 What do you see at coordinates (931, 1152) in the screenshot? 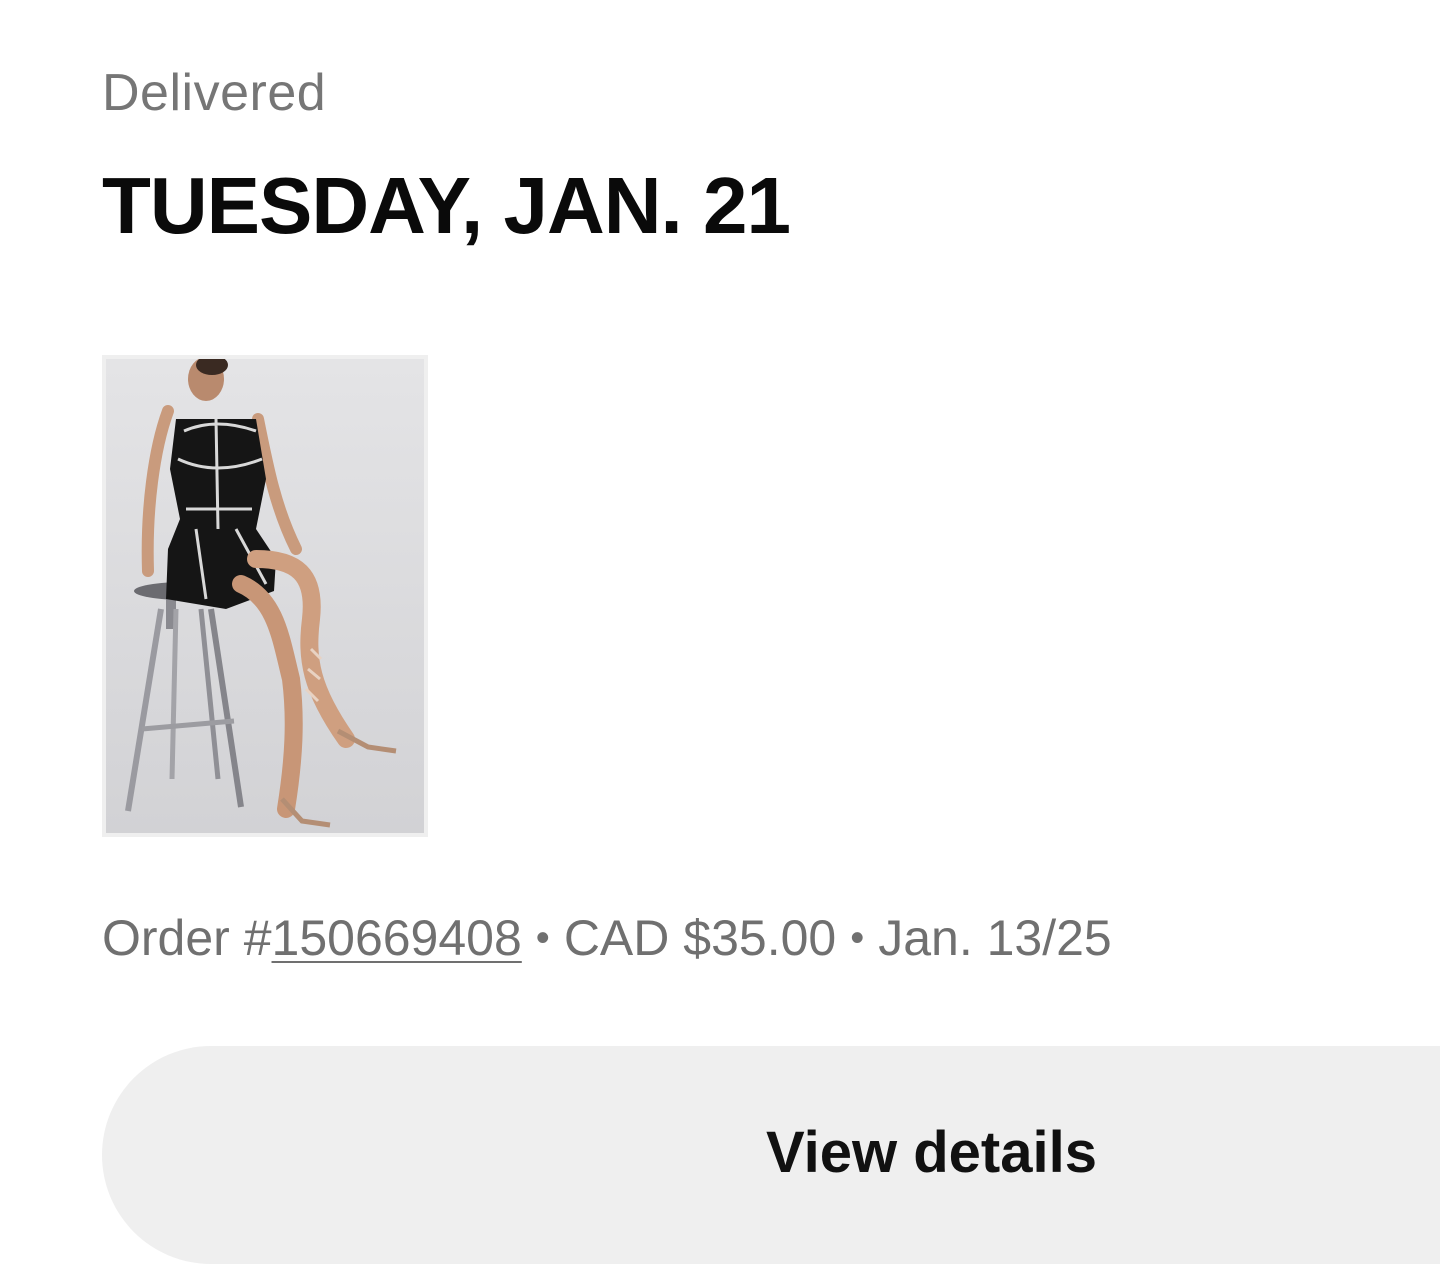
I see `view-details-label: View details` at bounding box center [931, 1152].